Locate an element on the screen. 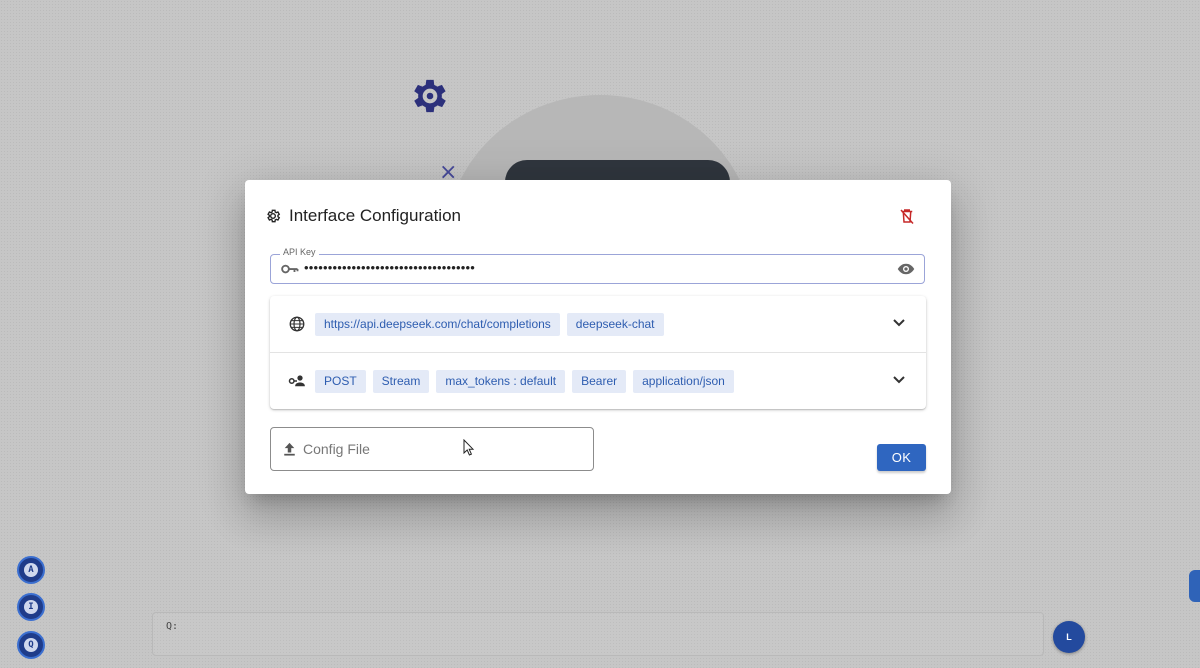 The height and width of the screenshot is (668, 1200). config-file-label: Config File is located at coordinates (336, 449).